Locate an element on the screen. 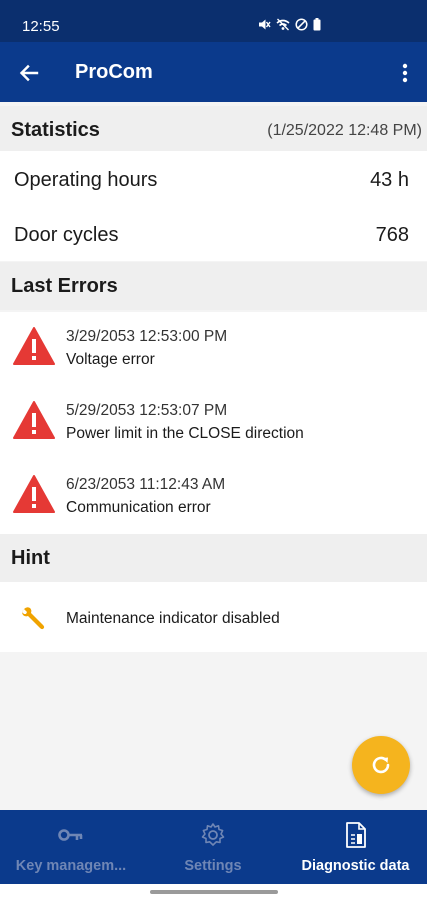  app-bar: ProCom is located at coordinates (213, 72).